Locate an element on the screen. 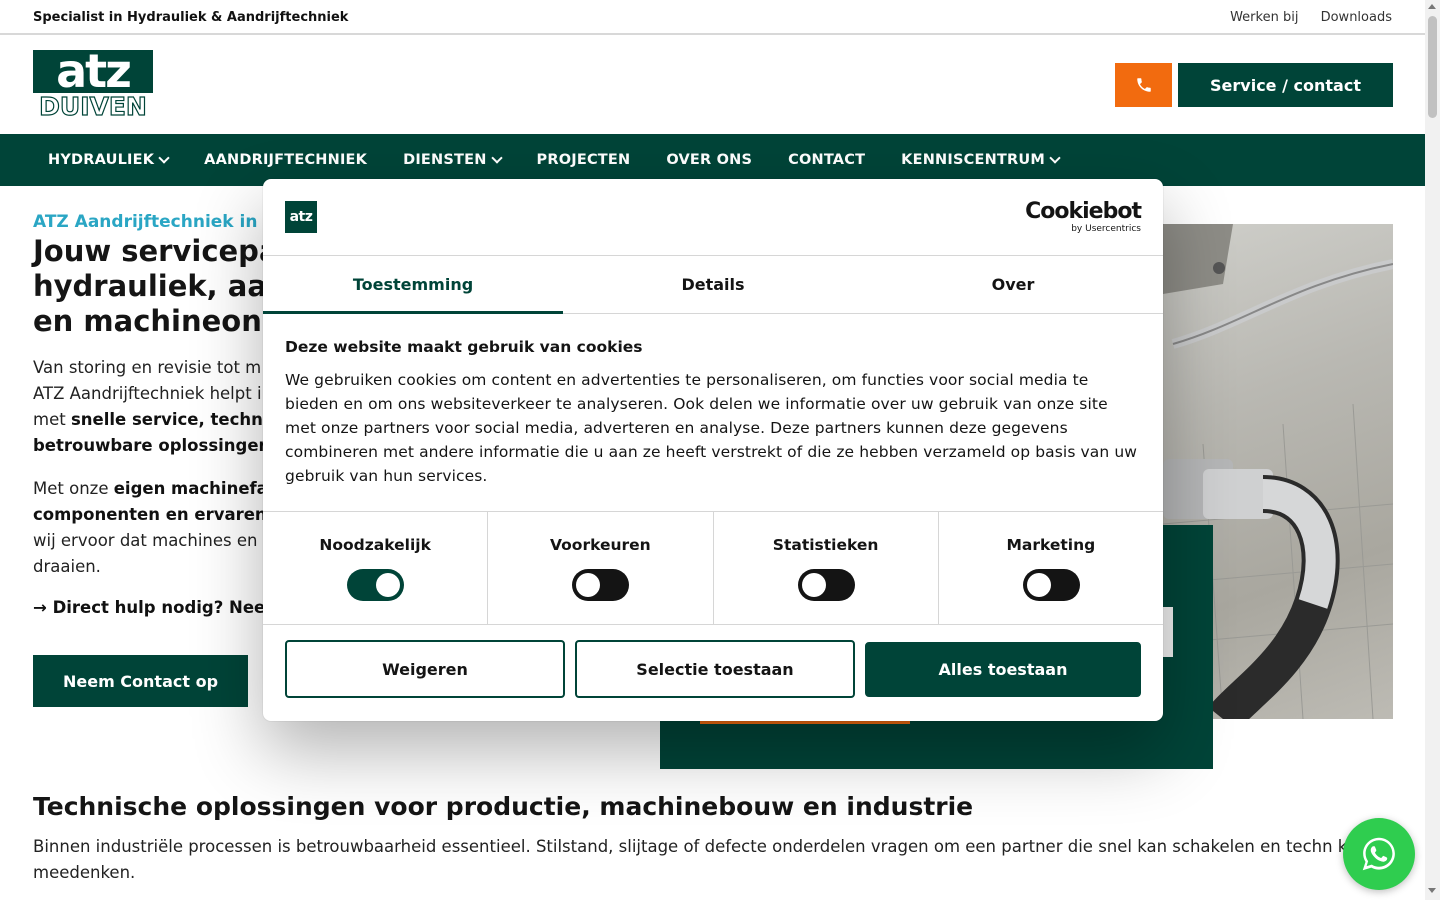 The width and height of the screenshot is (1440, 900). toggle-marketing: Marketing is located at coordinates (1051, 568).